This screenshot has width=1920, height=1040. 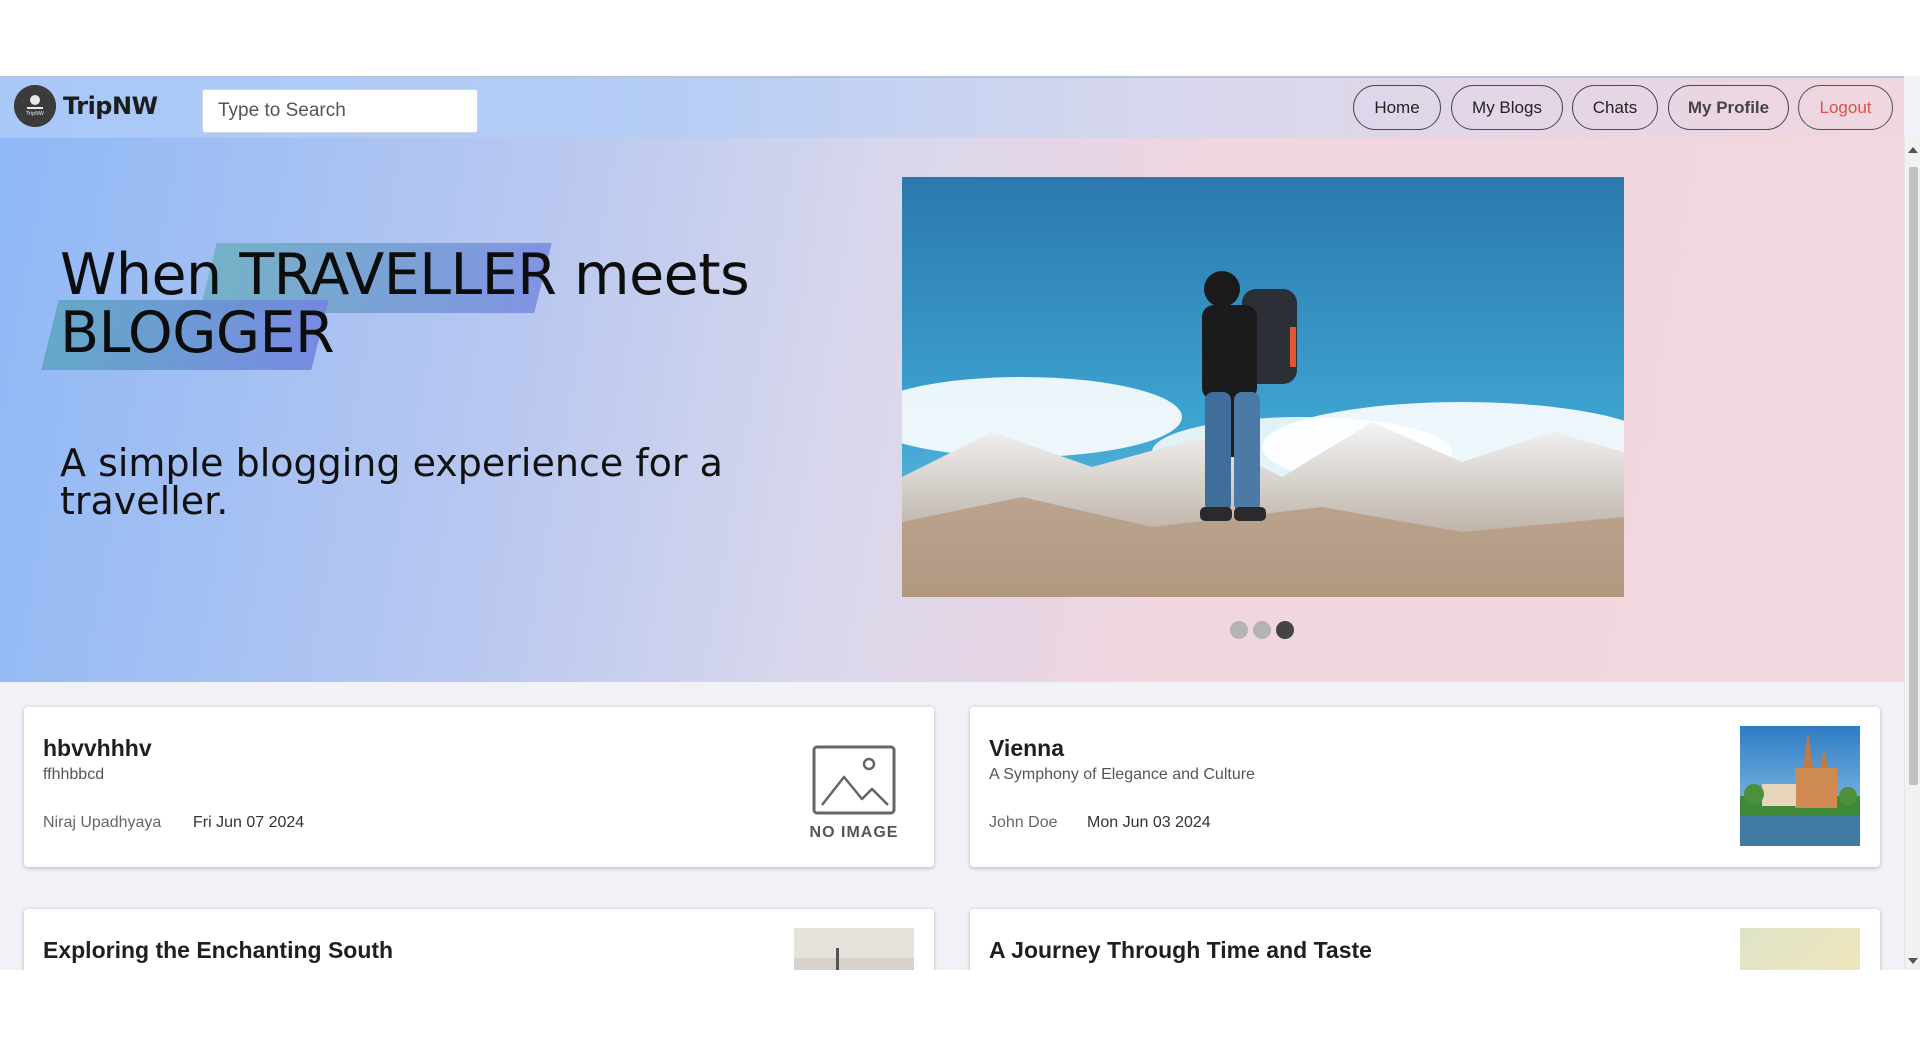 What do you see at coordinates (150, 275) in the screenshot?
I see `headline-text-when: When` at bounding box center [150, 275].